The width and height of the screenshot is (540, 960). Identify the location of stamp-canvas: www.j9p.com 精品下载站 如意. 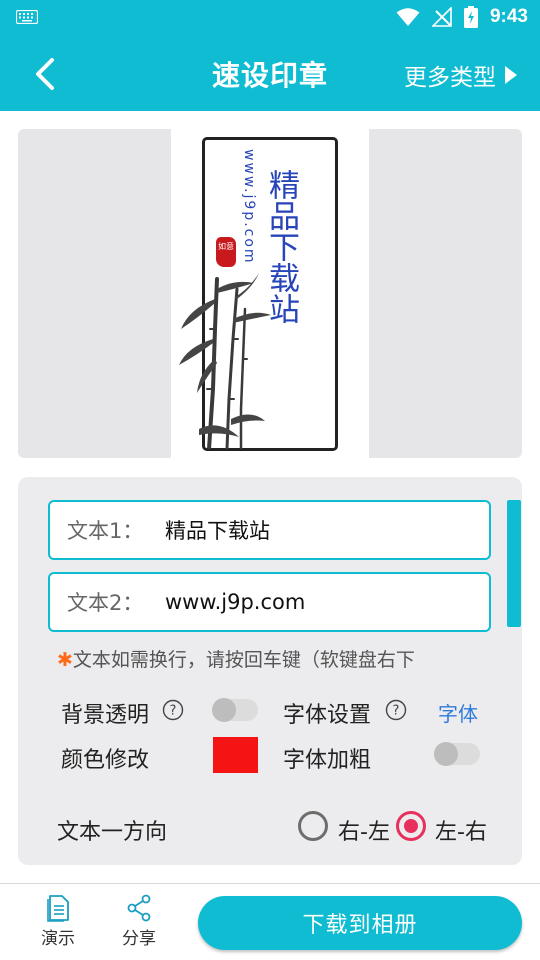
(270, 293).